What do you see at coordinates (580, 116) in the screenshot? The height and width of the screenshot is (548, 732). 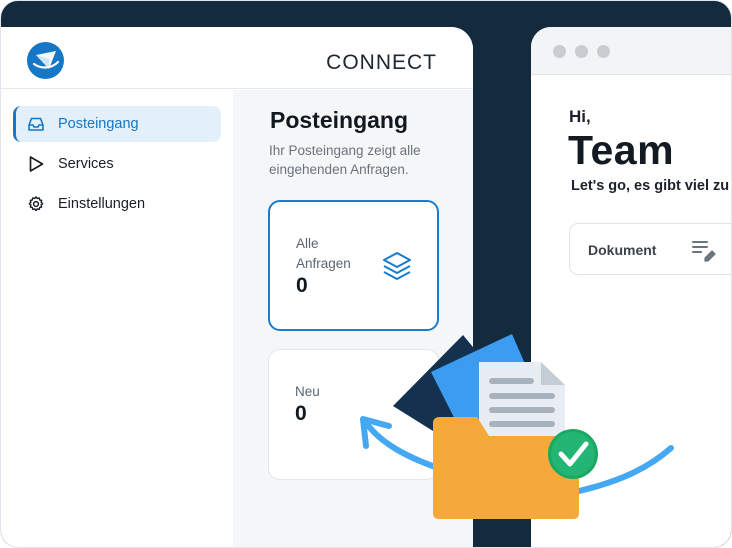 I see `greeting: Hi,` at bounding box center [580, 116].